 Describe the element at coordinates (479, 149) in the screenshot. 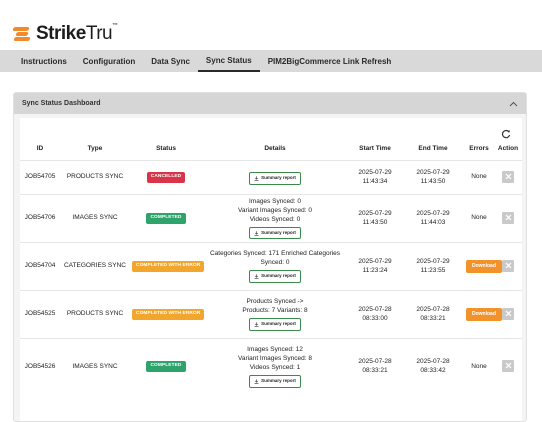

I see `header-errors: Errors` at that location.